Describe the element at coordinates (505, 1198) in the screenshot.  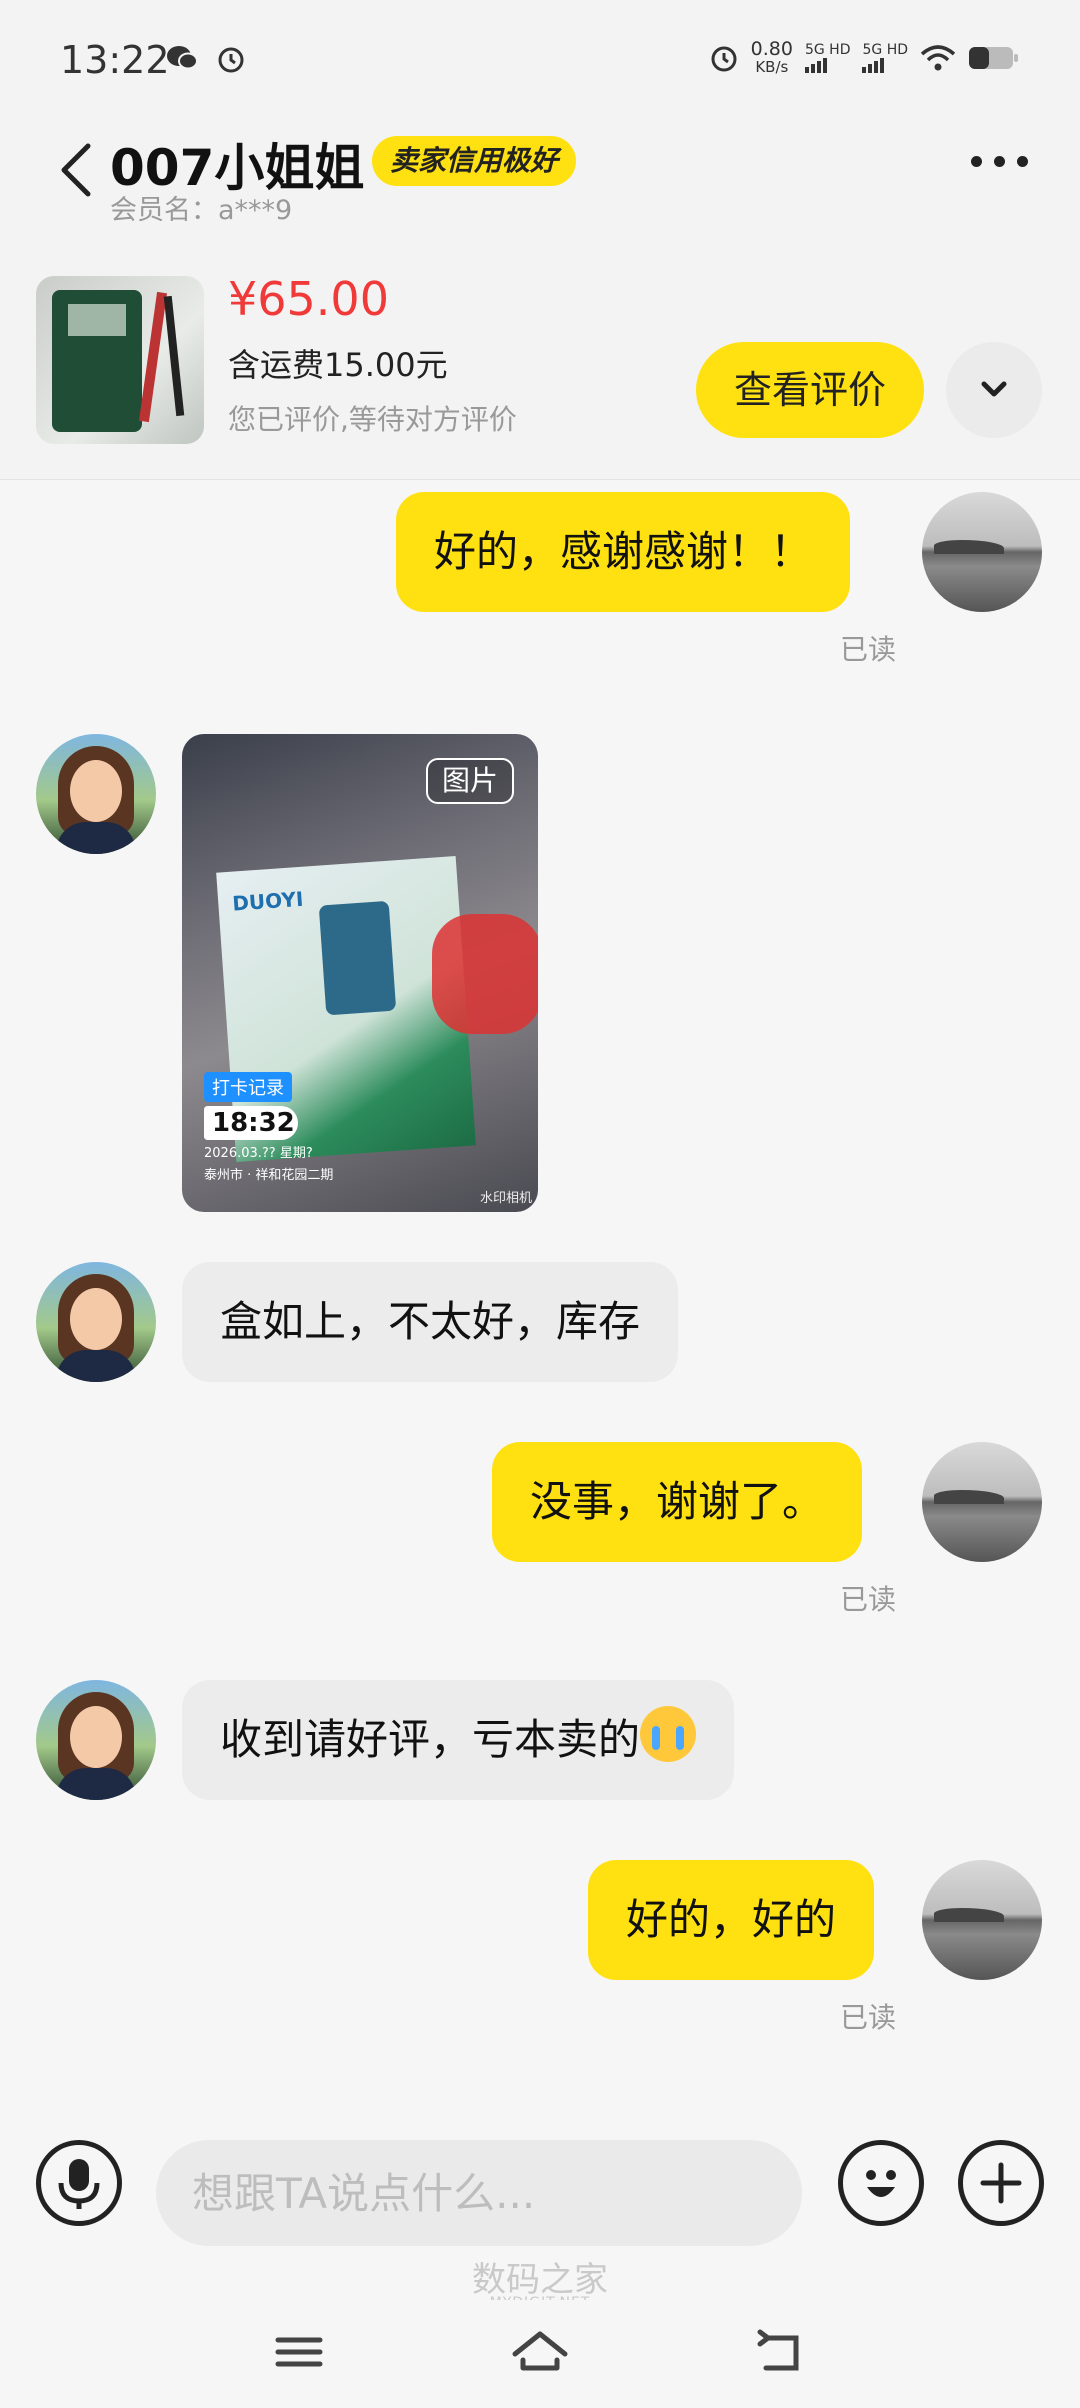
I see `camera-watermark: 水印相机` at that location.